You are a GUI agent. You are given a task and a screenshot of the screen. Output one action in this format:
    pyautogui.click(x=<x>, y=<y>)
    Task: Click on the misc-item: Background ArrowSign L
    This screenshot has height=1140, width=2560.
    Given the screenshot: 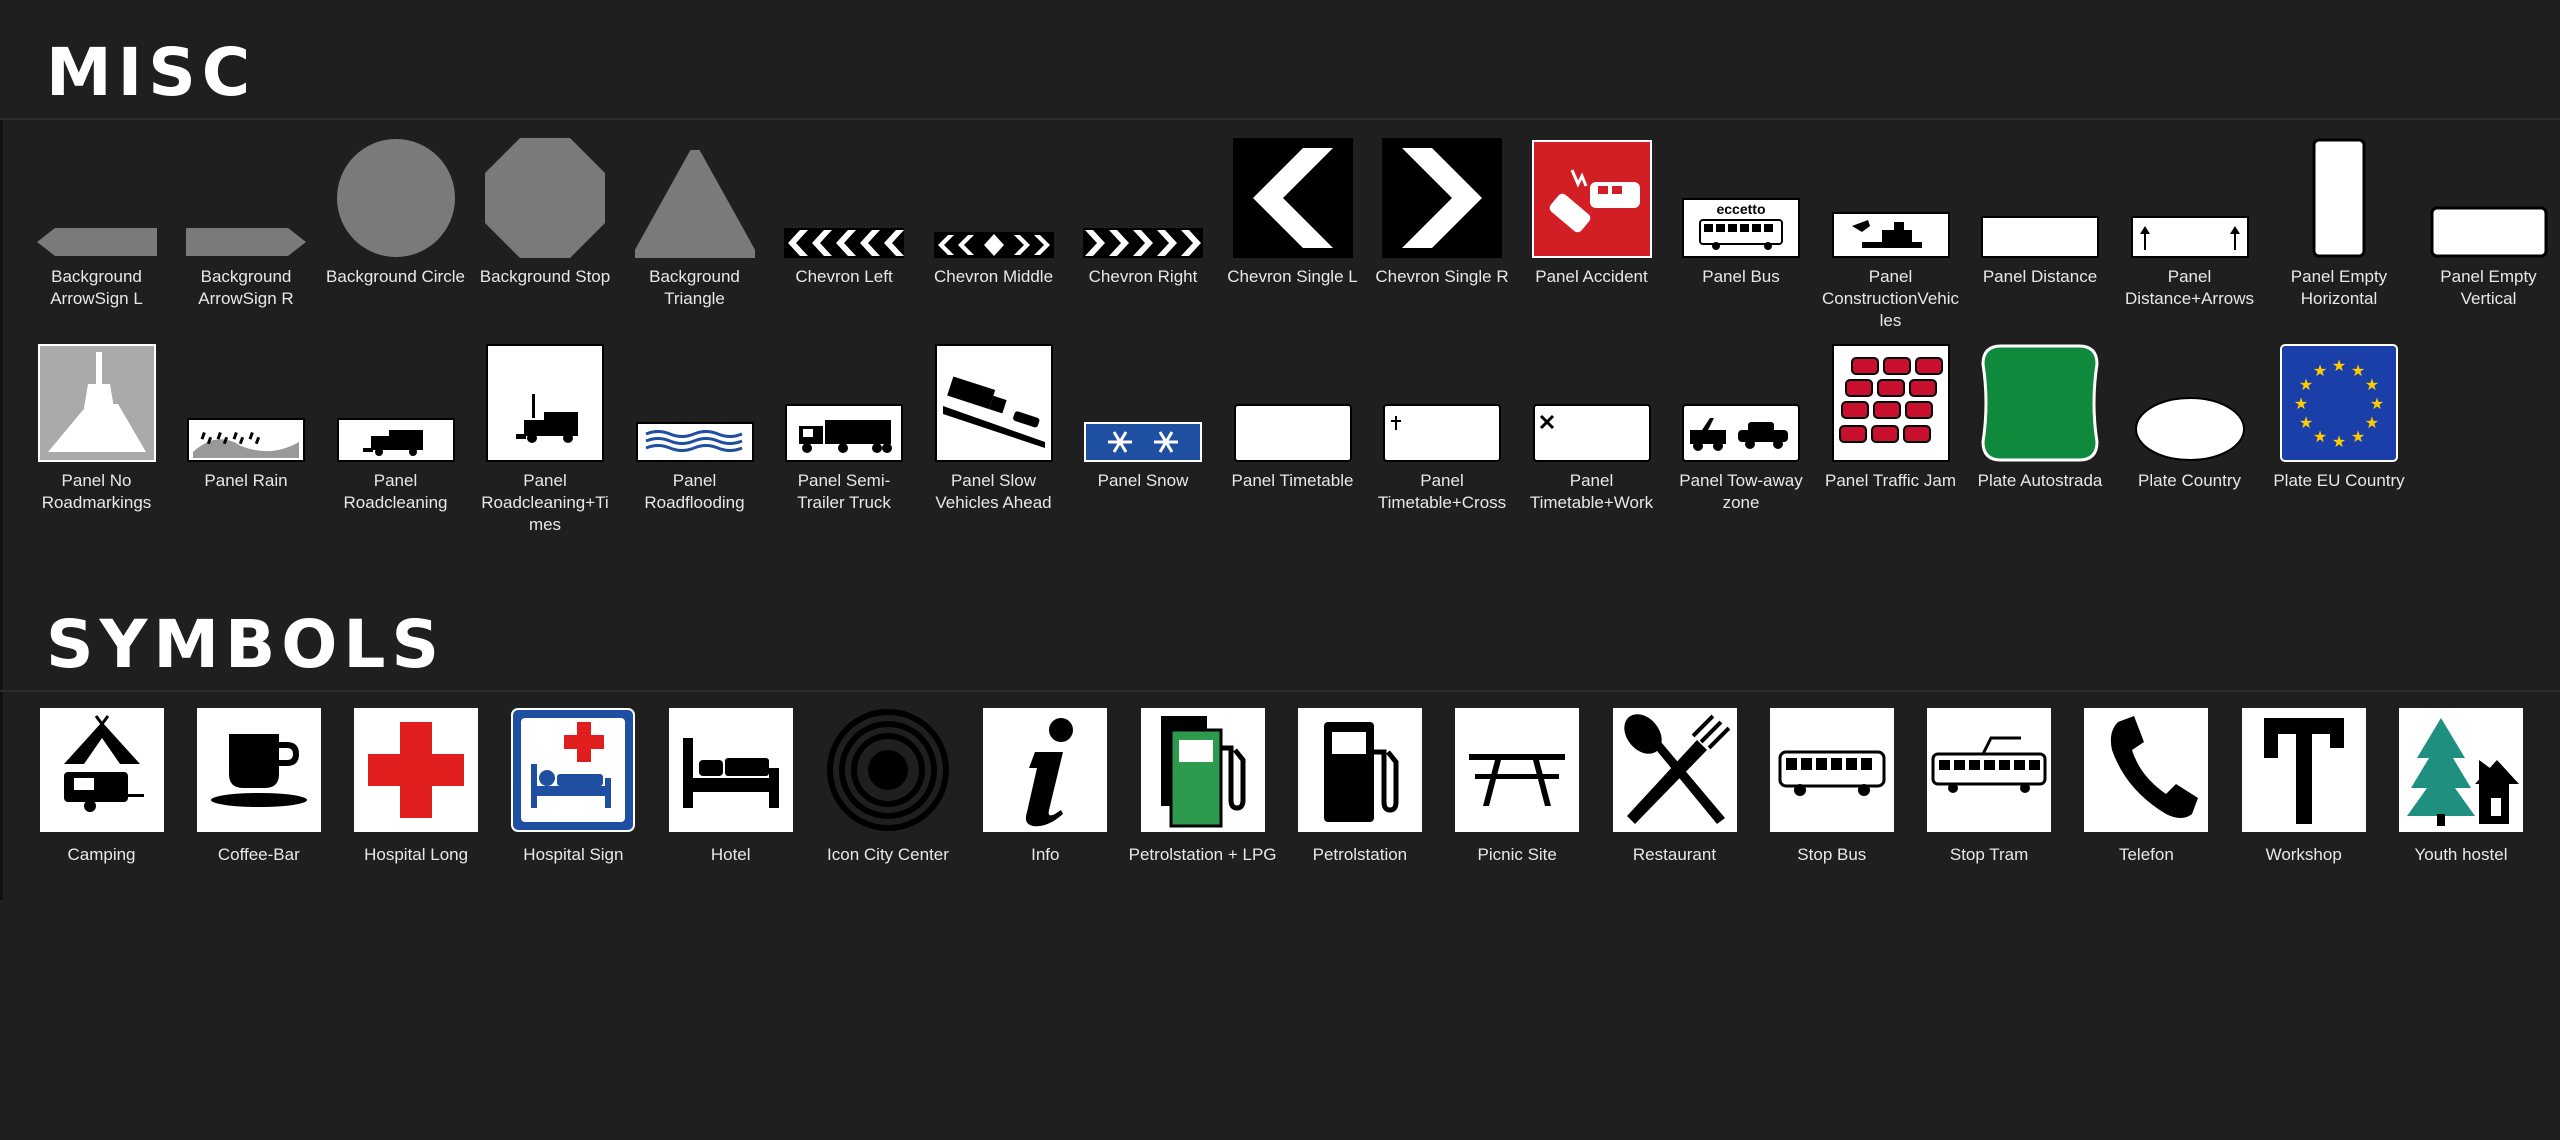 What is the action you would take?
    pyautogui.click(x=96, y=220)
    